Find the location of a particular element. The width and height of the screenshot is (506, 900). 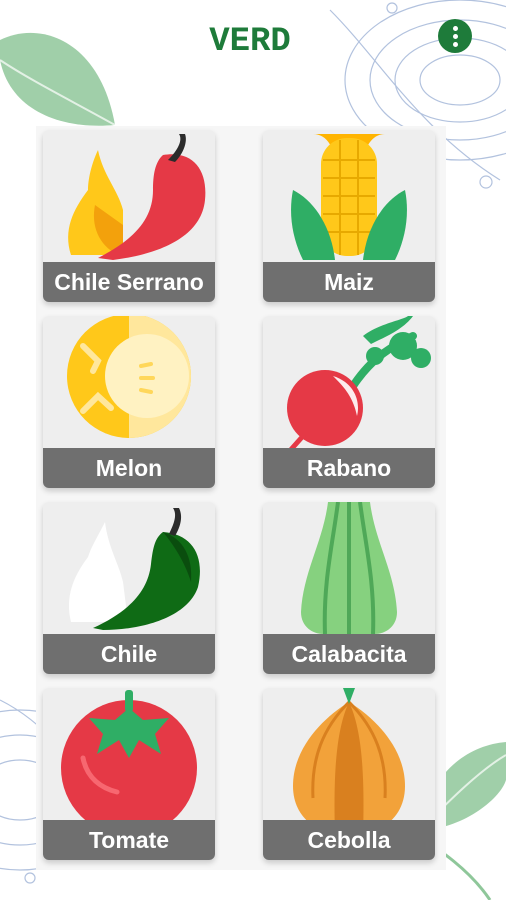

tile-chile: Chile is located at coordinates (129, 588).